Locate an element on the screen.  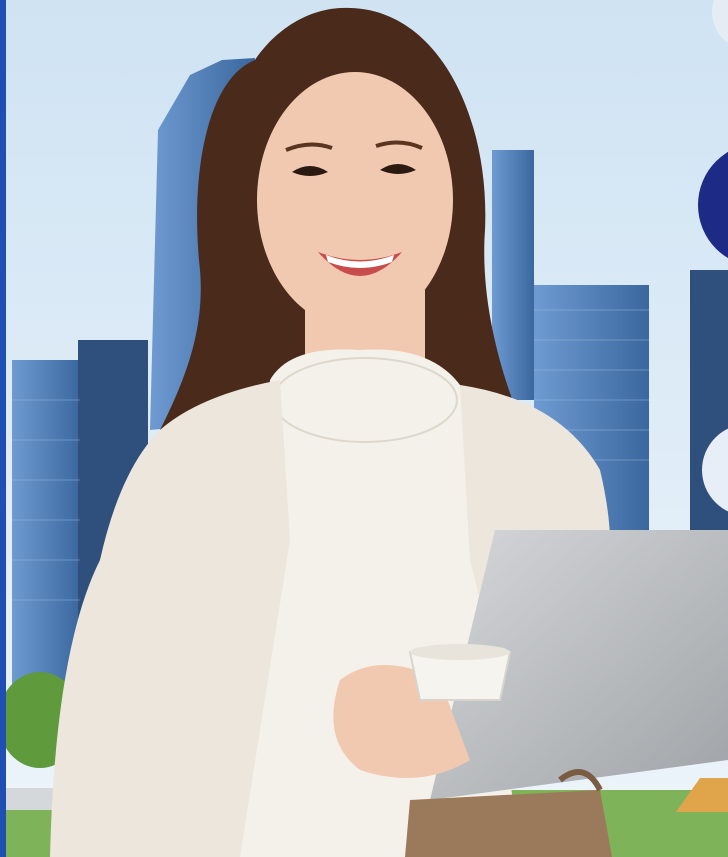
face is located at coordinates (355, 200).